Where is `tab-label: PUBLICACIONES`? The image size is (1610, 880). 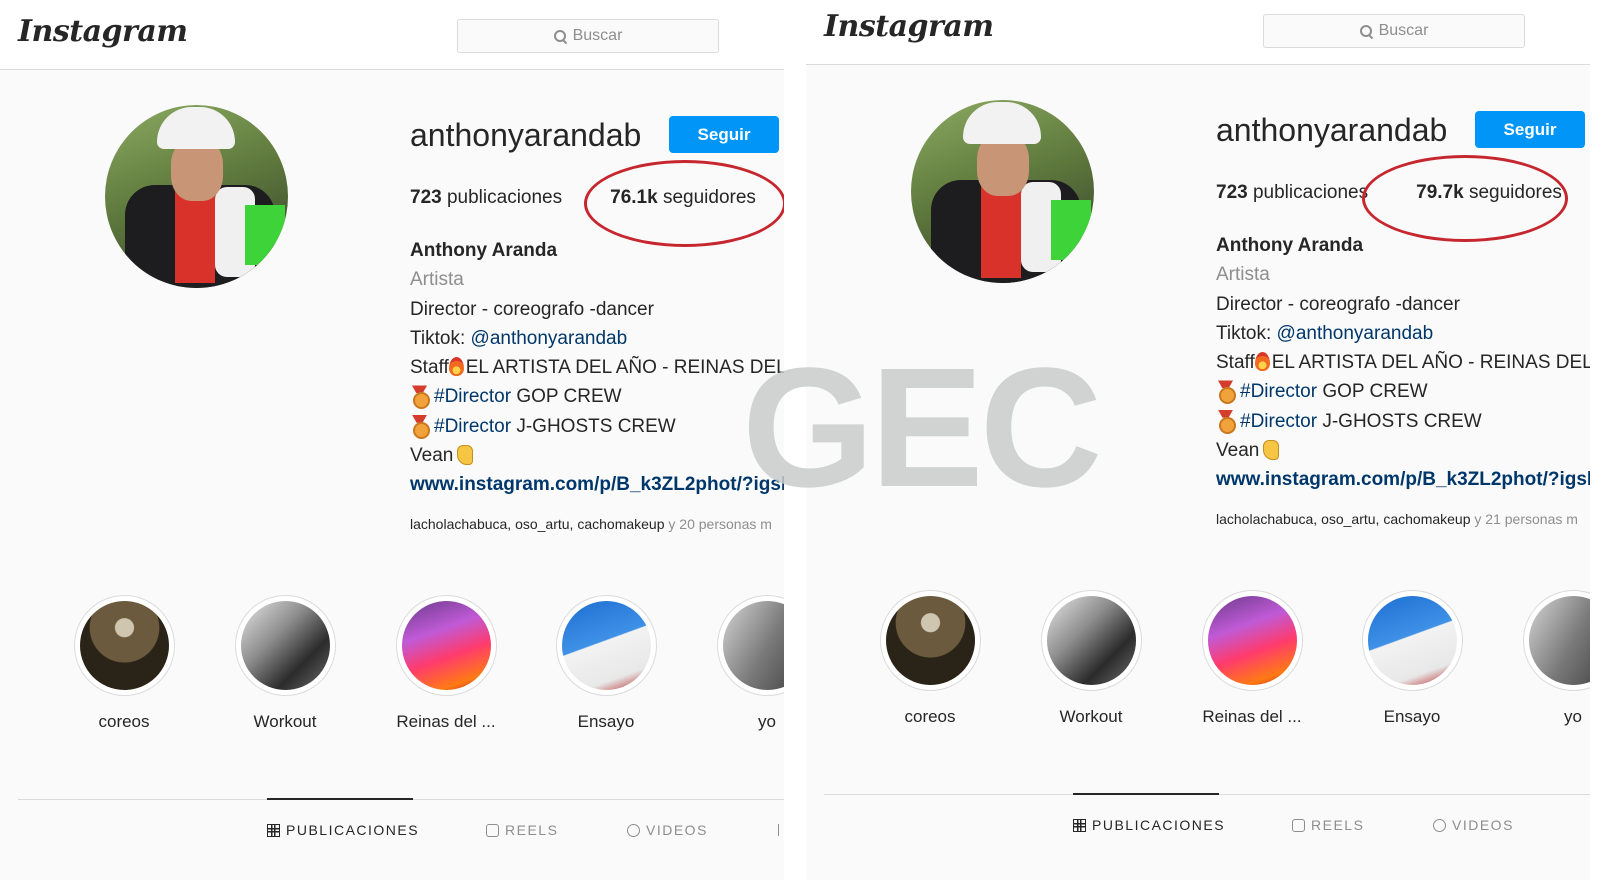
tab-label: PUBLICACIONES is located at coordinates (353, 830).